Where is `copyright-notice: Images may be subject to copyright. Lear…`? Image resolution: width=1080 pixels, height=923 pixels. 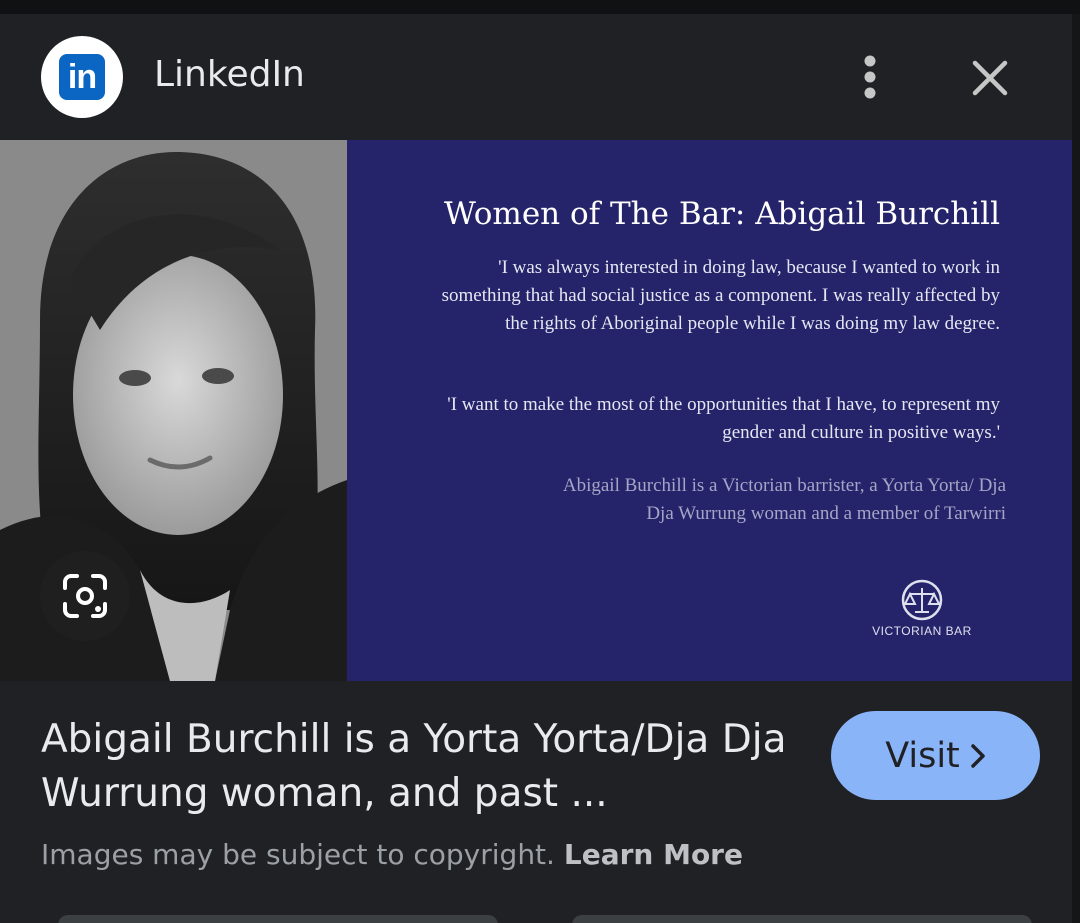
copyright-notice: Images may be subject to copyright. Lear… is located at coordinates (392, 855).